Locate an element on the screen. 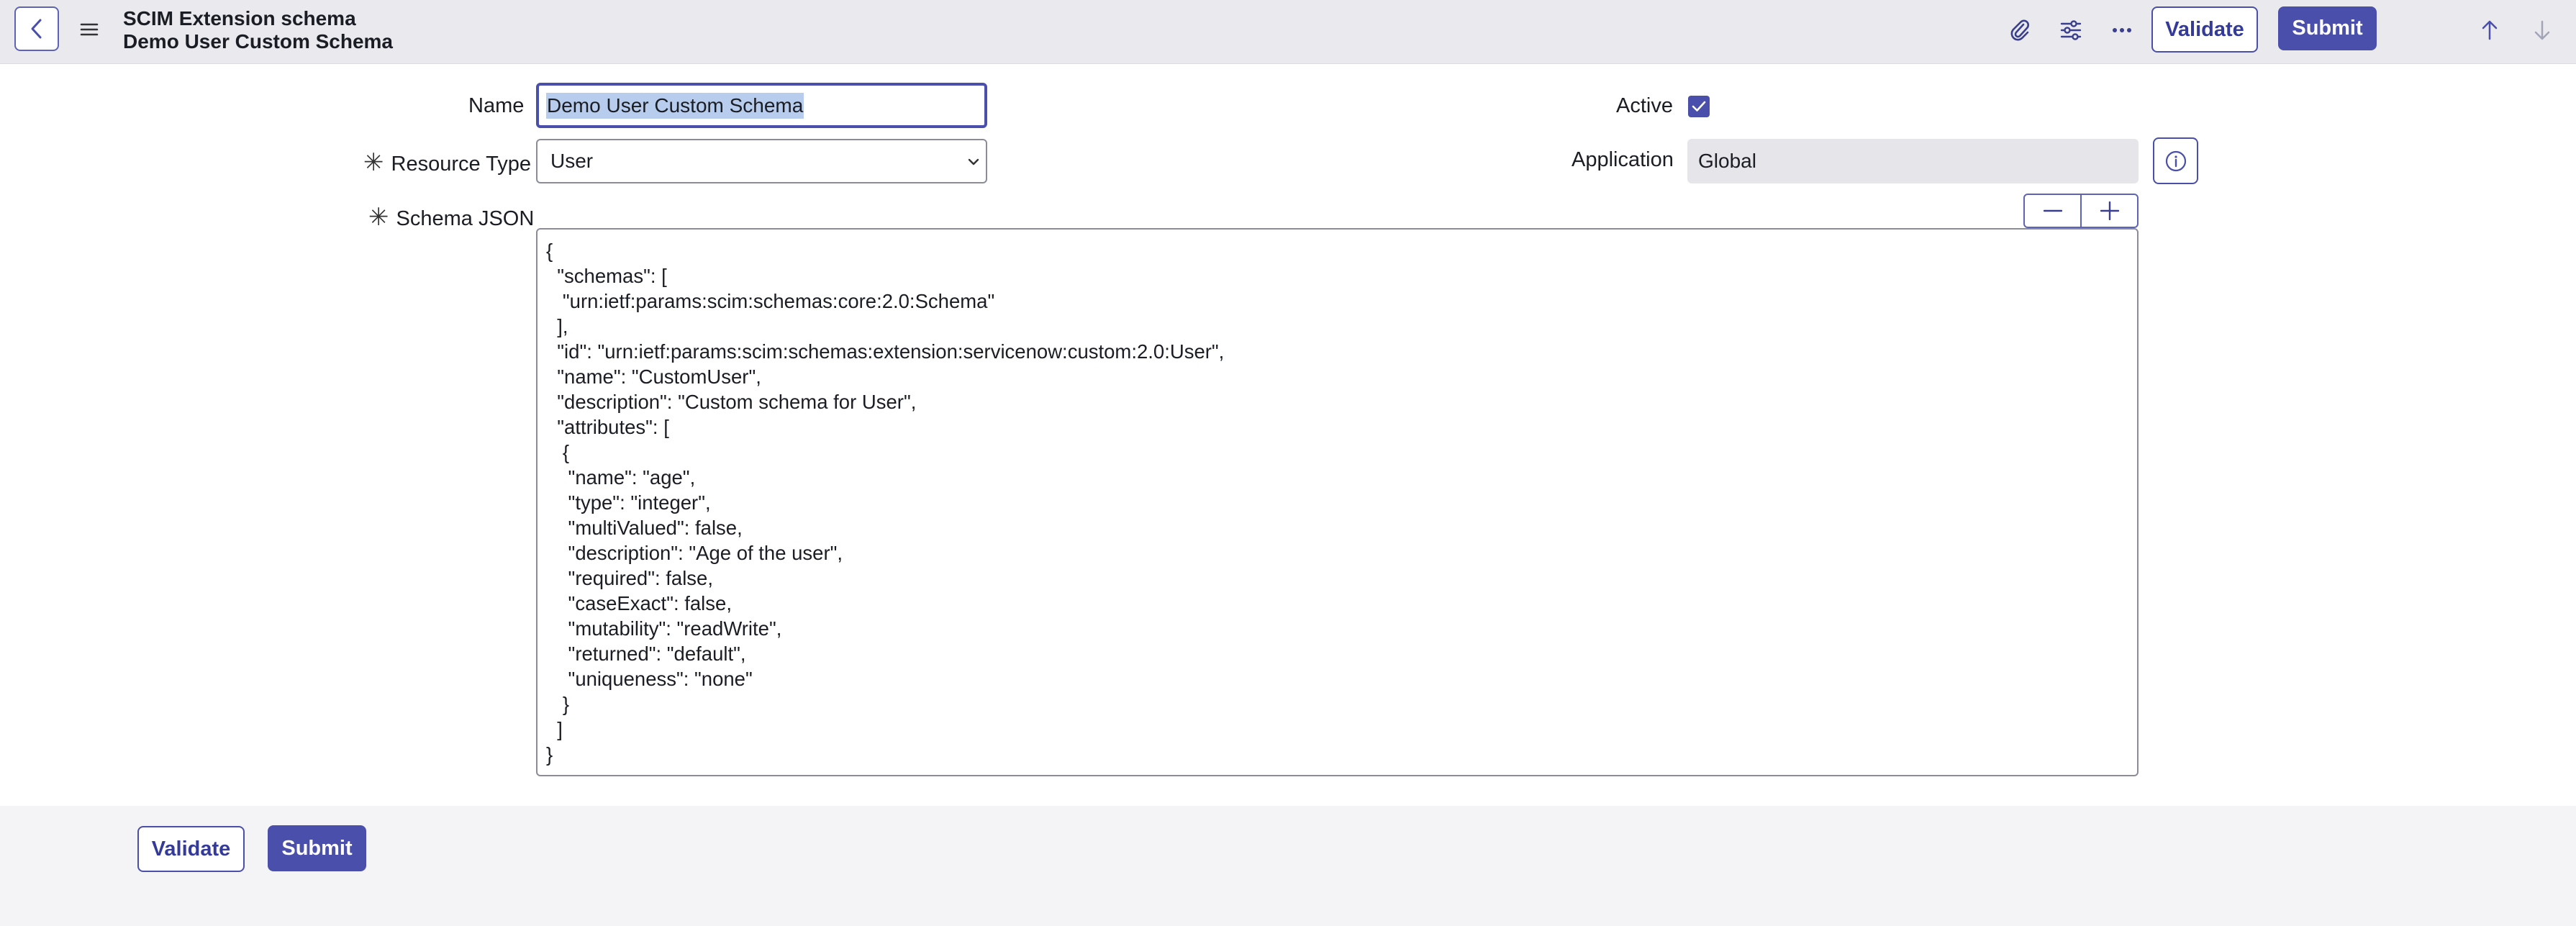 Image resolution: width=2576 pixels, height=926 pixels. paperclip-icon is located at coordinates (2019, 30).